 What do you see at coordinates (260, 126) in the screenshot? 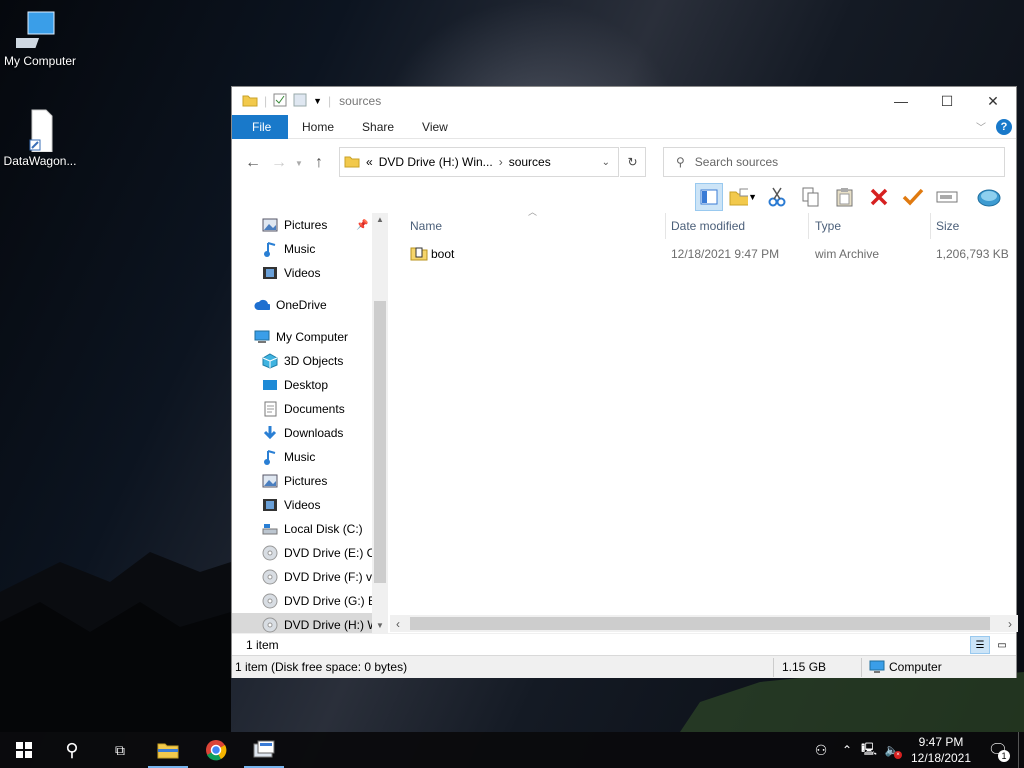
I see `tab-file: File` at bounding box center [260, 126].